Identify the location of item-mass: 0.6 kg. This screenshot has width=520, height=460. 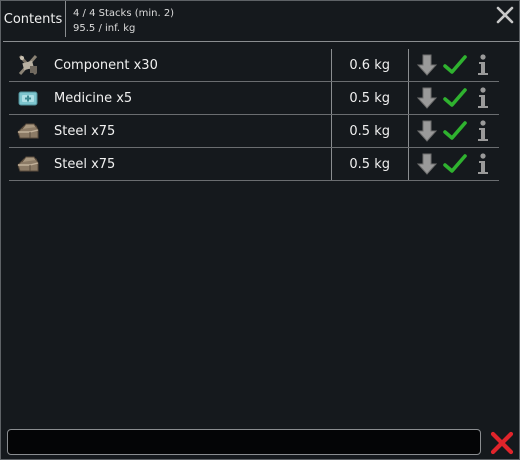
(370, 65).